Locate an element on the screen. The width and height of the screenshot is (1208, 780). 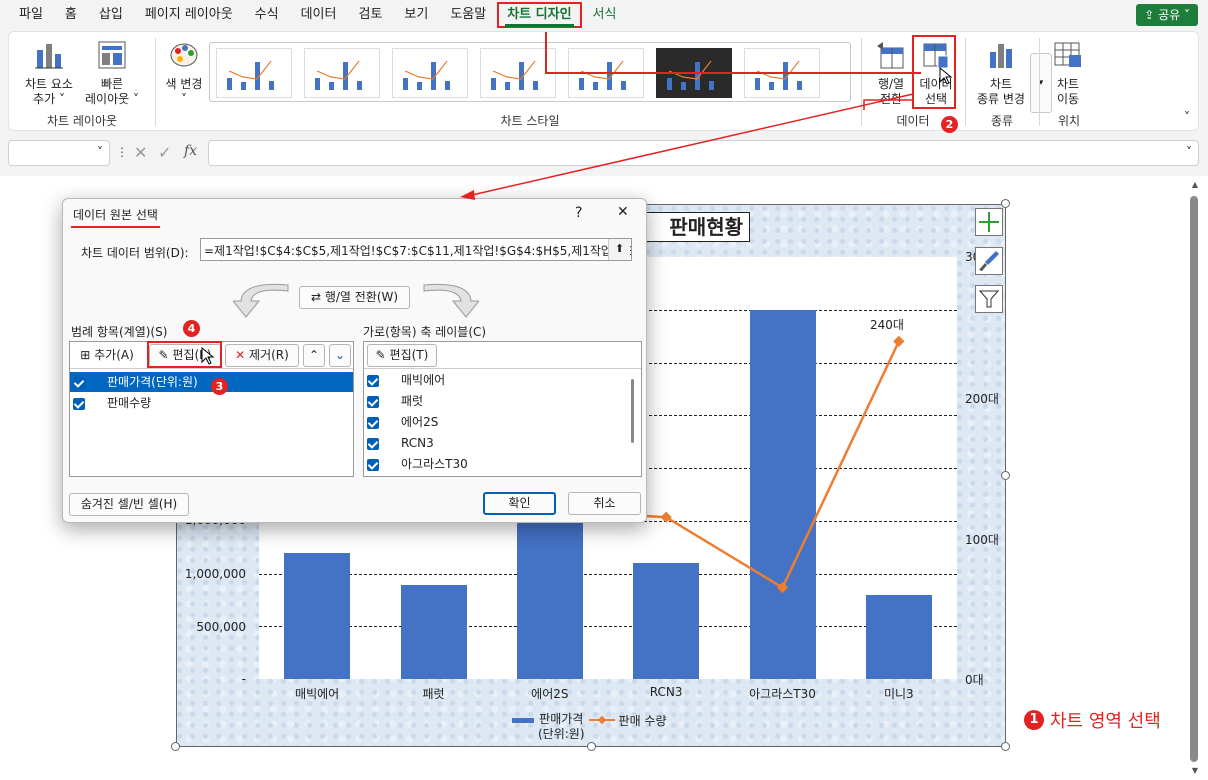
axis-item: RCN3 is located at coordinates (400, 443).